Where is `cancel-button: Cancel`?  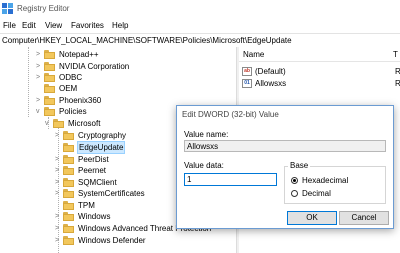
cancel-button: Cancel is located at coordinates (364, 218).